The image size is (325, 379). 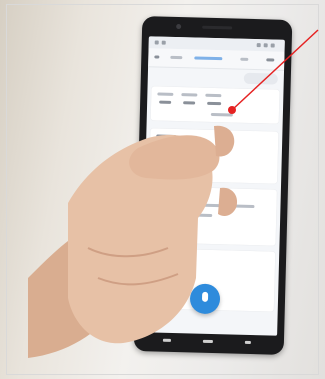 I want to click on annotation-overlay, so click(x=273, y=71).